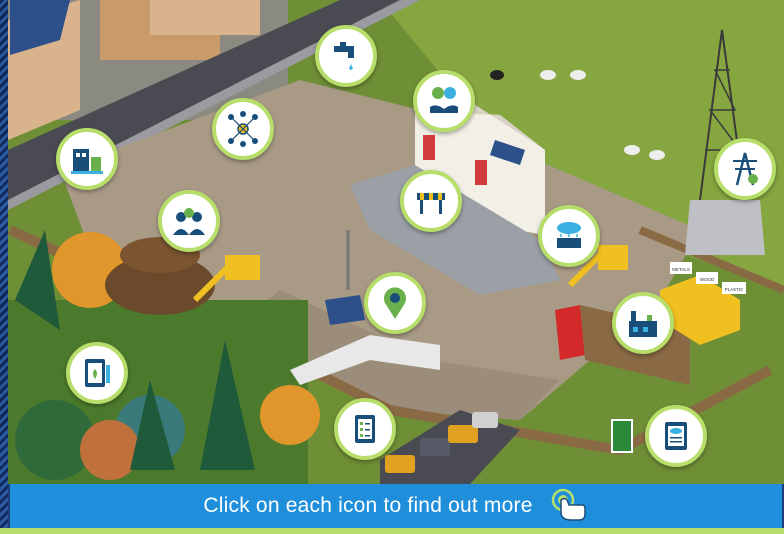  What do you see at coordinates (568, 504) in the screenshot?
I see `tap-hand-icon` at bounding box center [568, 504].